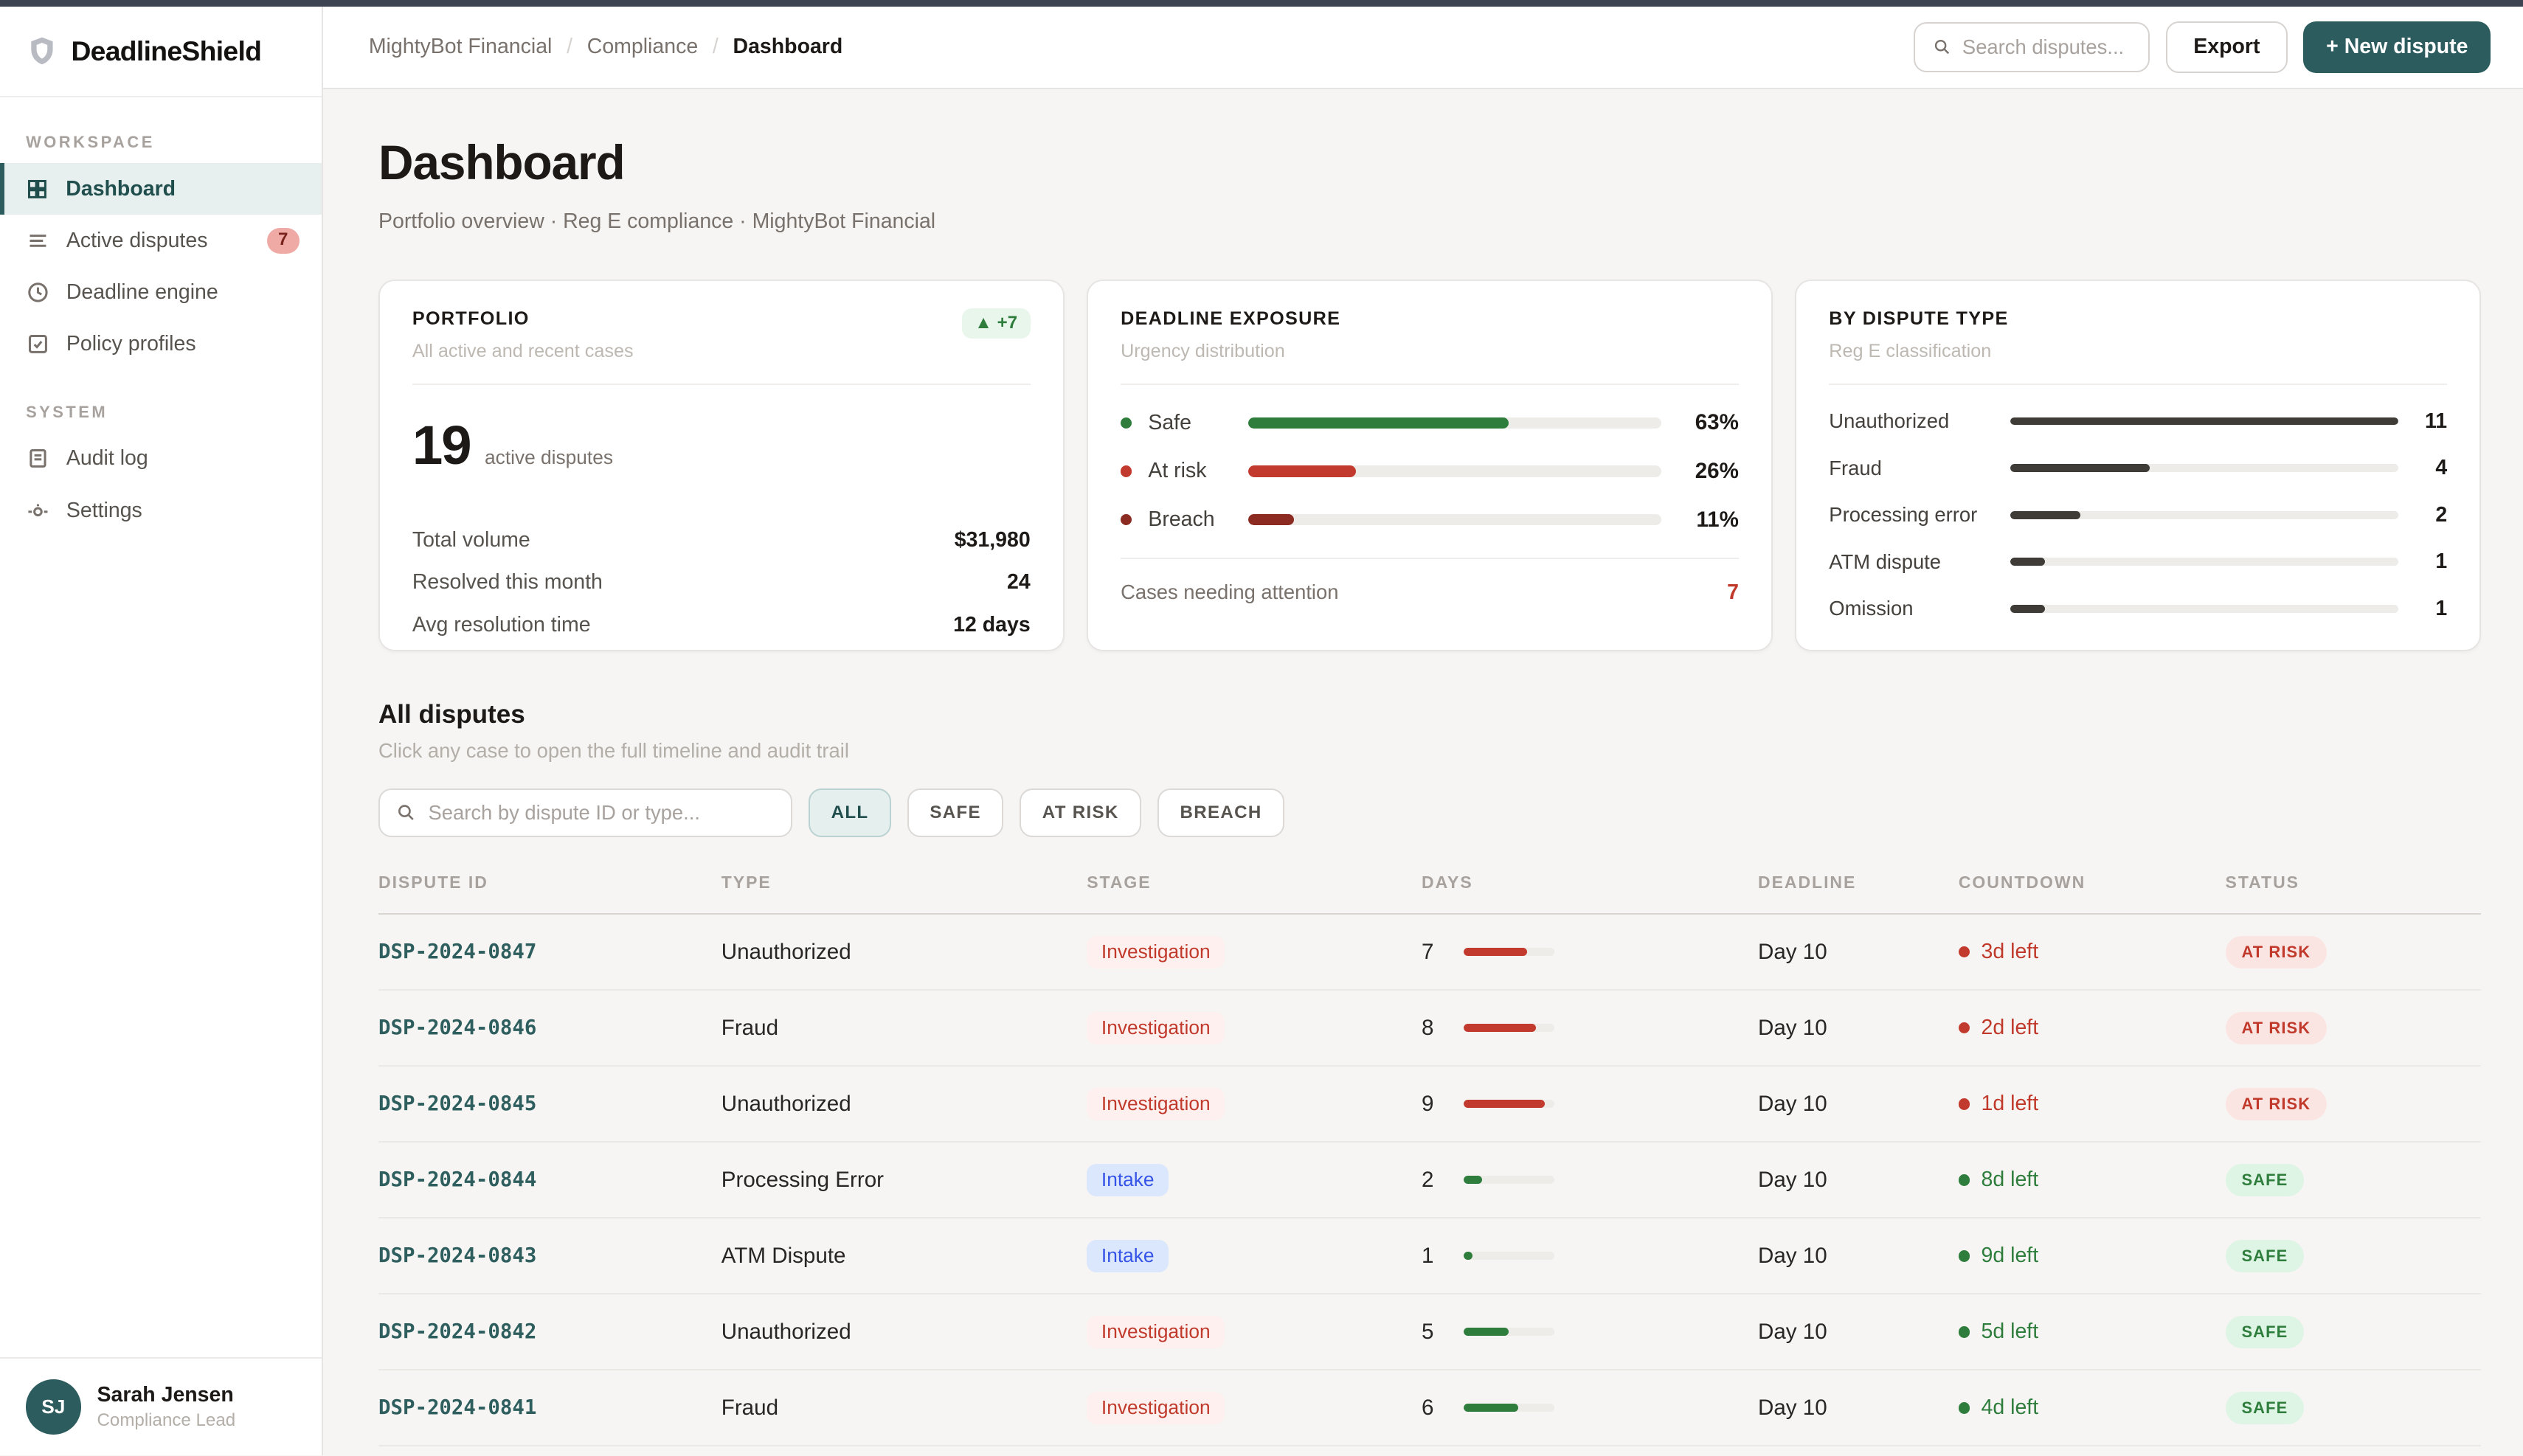  Describe the element at coordinates (1903, 515) in the screenshot. I see `type-label: Processing error` at that location.